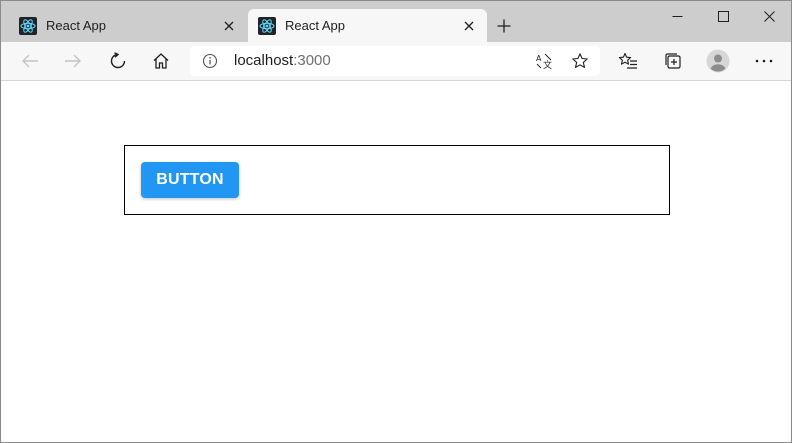 The height and width of the screenshot is (443, 792). What do you see at coordinates (718, 61) in the screenshot?
I see `profile-icon` at bounding box center [718, 61].